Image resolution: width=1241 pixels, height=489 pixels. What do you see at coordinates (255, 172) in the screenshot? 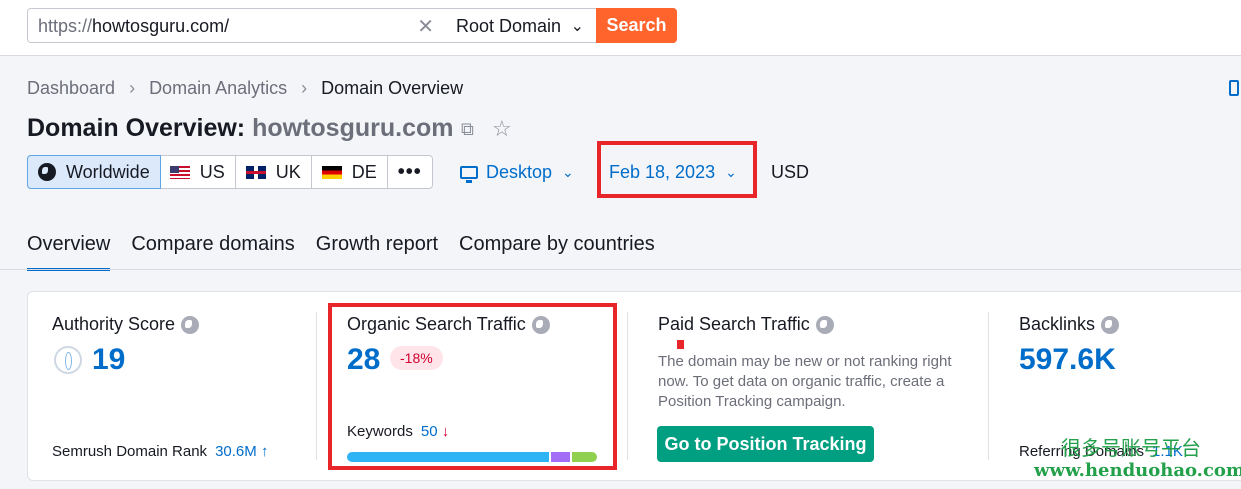
I see `flag-uk-icon` at bounding box center [255, 172].